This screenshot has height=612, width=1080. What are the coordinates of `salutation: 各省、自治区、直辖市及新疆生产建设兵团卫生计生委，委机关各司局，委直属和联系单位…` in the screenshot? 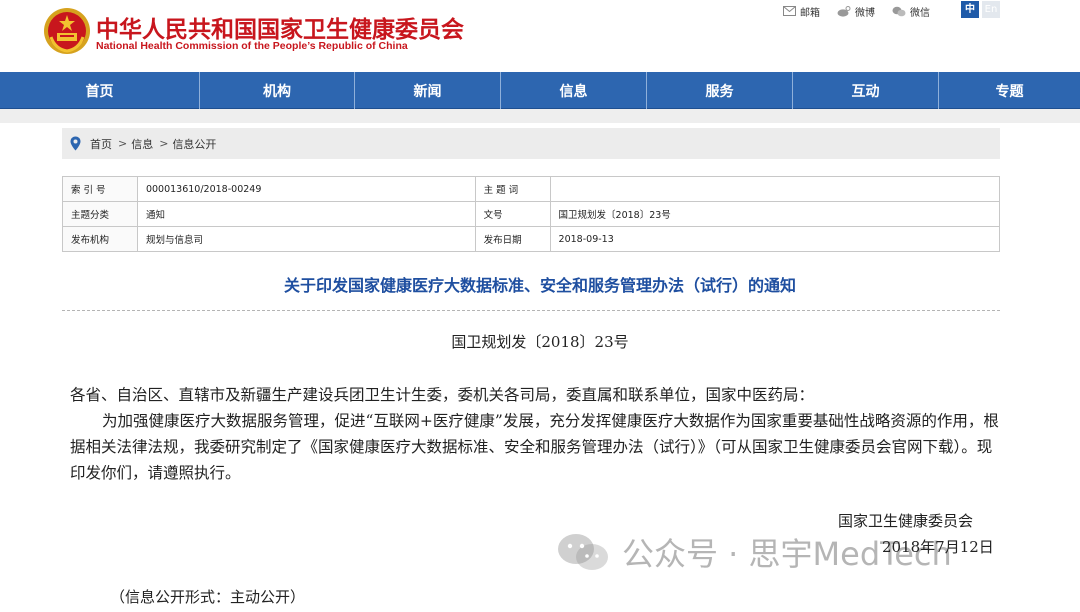 It's located at (442, 395).